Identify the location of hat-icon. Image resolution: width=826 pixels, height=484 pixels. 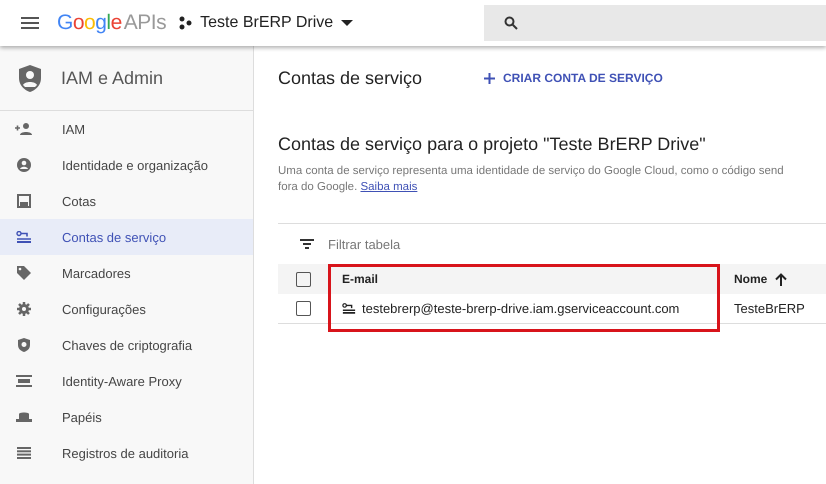
(24, 417).